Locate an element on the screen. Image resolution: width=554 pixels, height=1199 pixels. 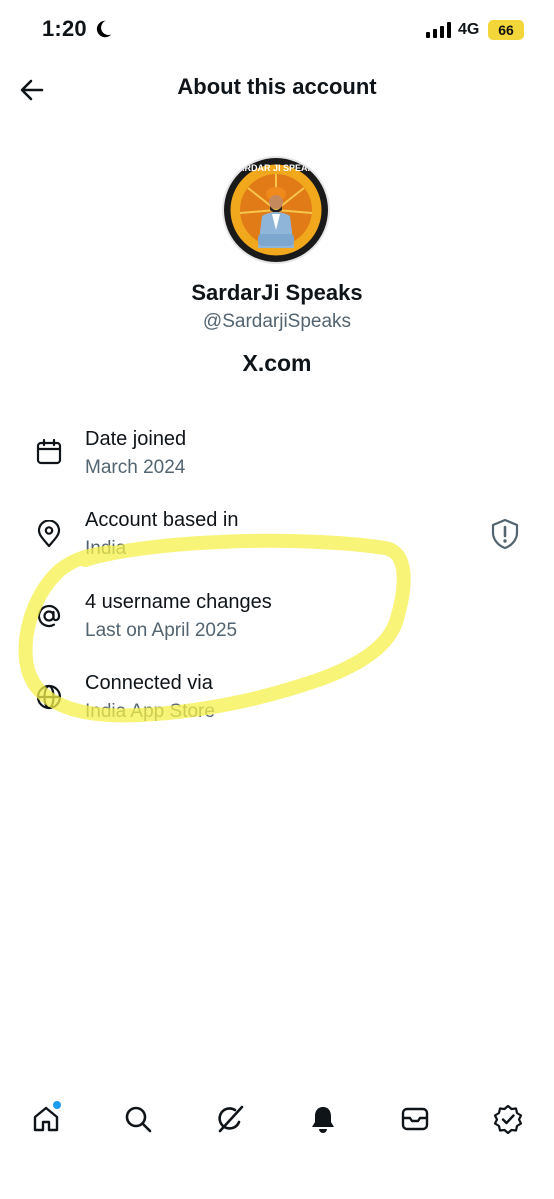
row-title: Connected via is located at coordinates (149, 683).